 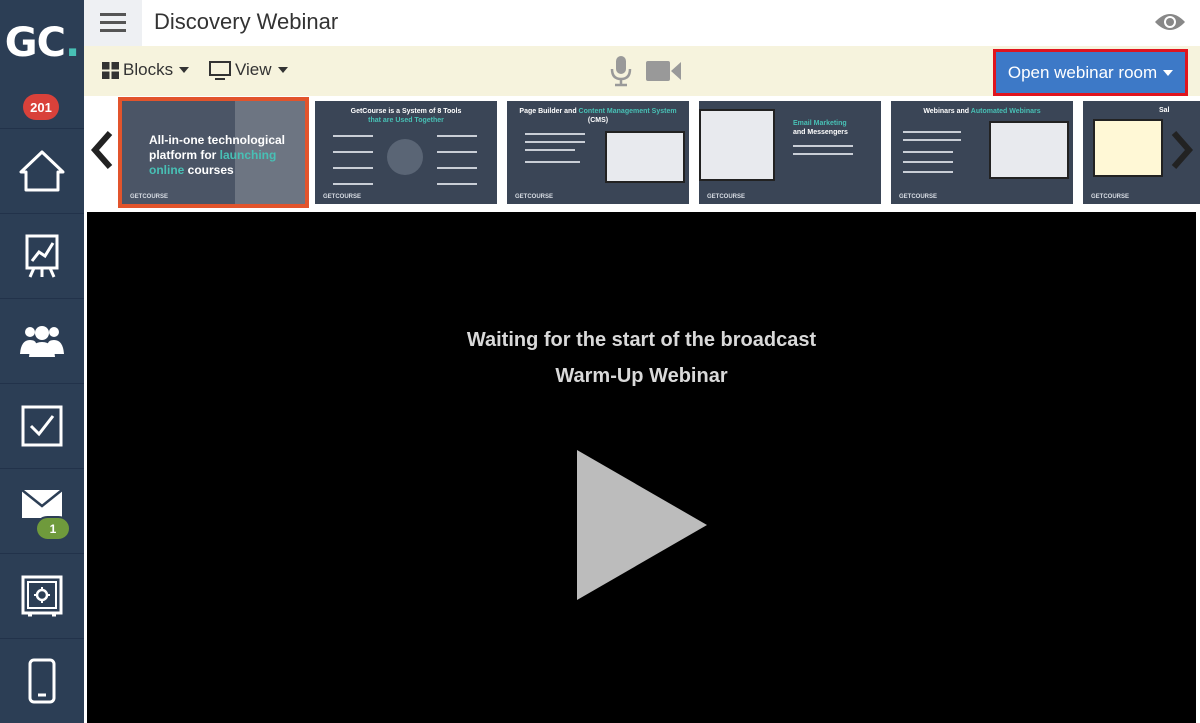 I want to click on chevron-right-icon, so click(x=1182, y=150).